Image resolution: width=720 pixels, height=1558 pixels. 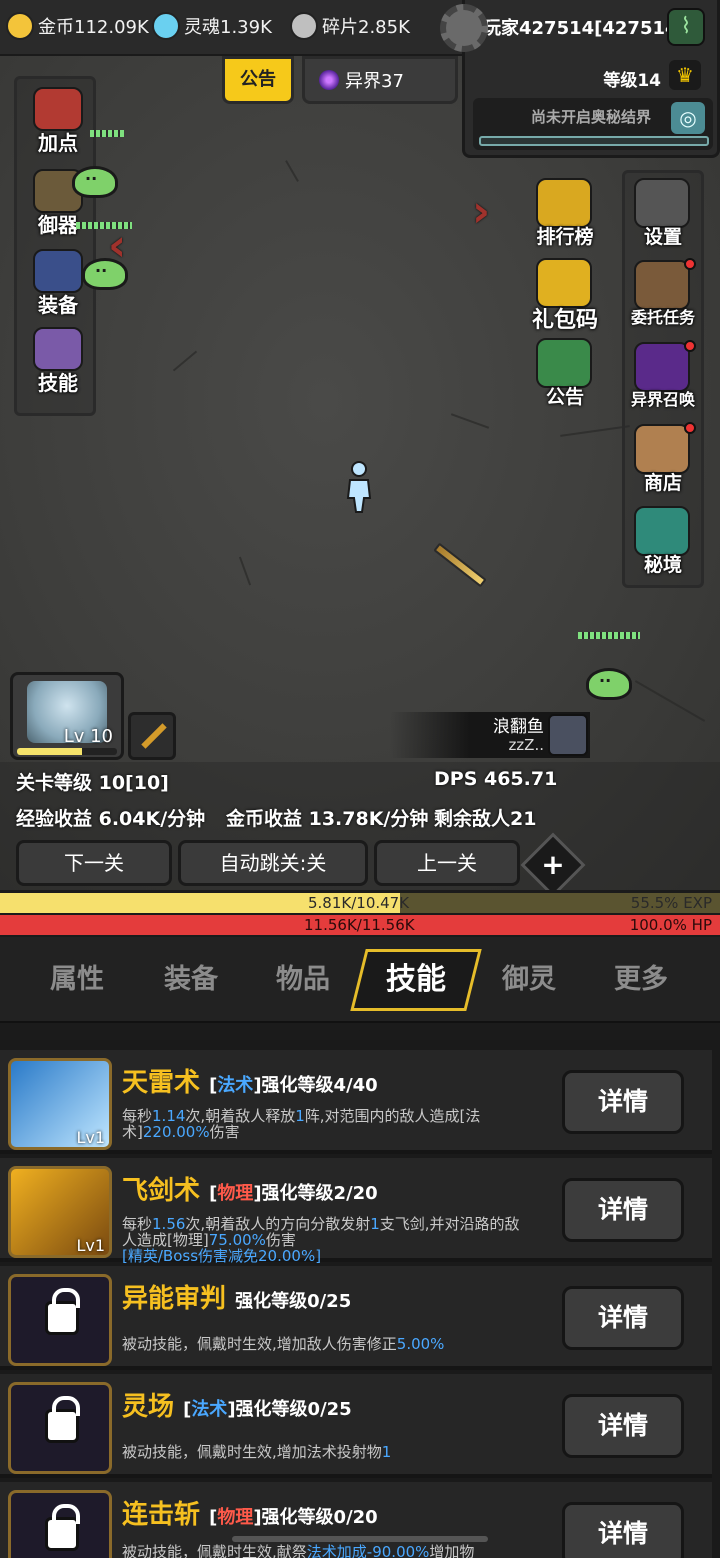 I want to click on menu-commission-tasks: 委托任务, so click(x=663, y=299).